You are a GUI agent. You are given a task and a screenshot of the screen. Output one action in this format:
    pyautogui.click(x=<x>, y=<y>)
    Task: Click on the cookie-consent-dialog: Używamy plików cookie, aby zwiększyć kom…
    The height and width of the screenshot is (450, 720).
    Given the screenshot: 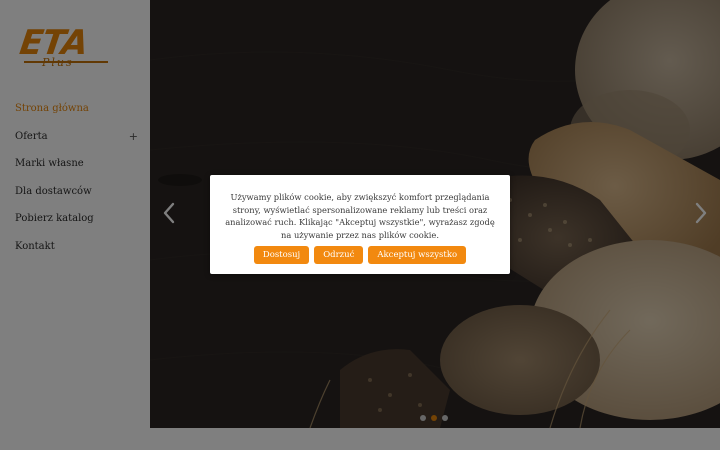 What is the action you would take?
    pyautogui.click(x=360, y=224)
    